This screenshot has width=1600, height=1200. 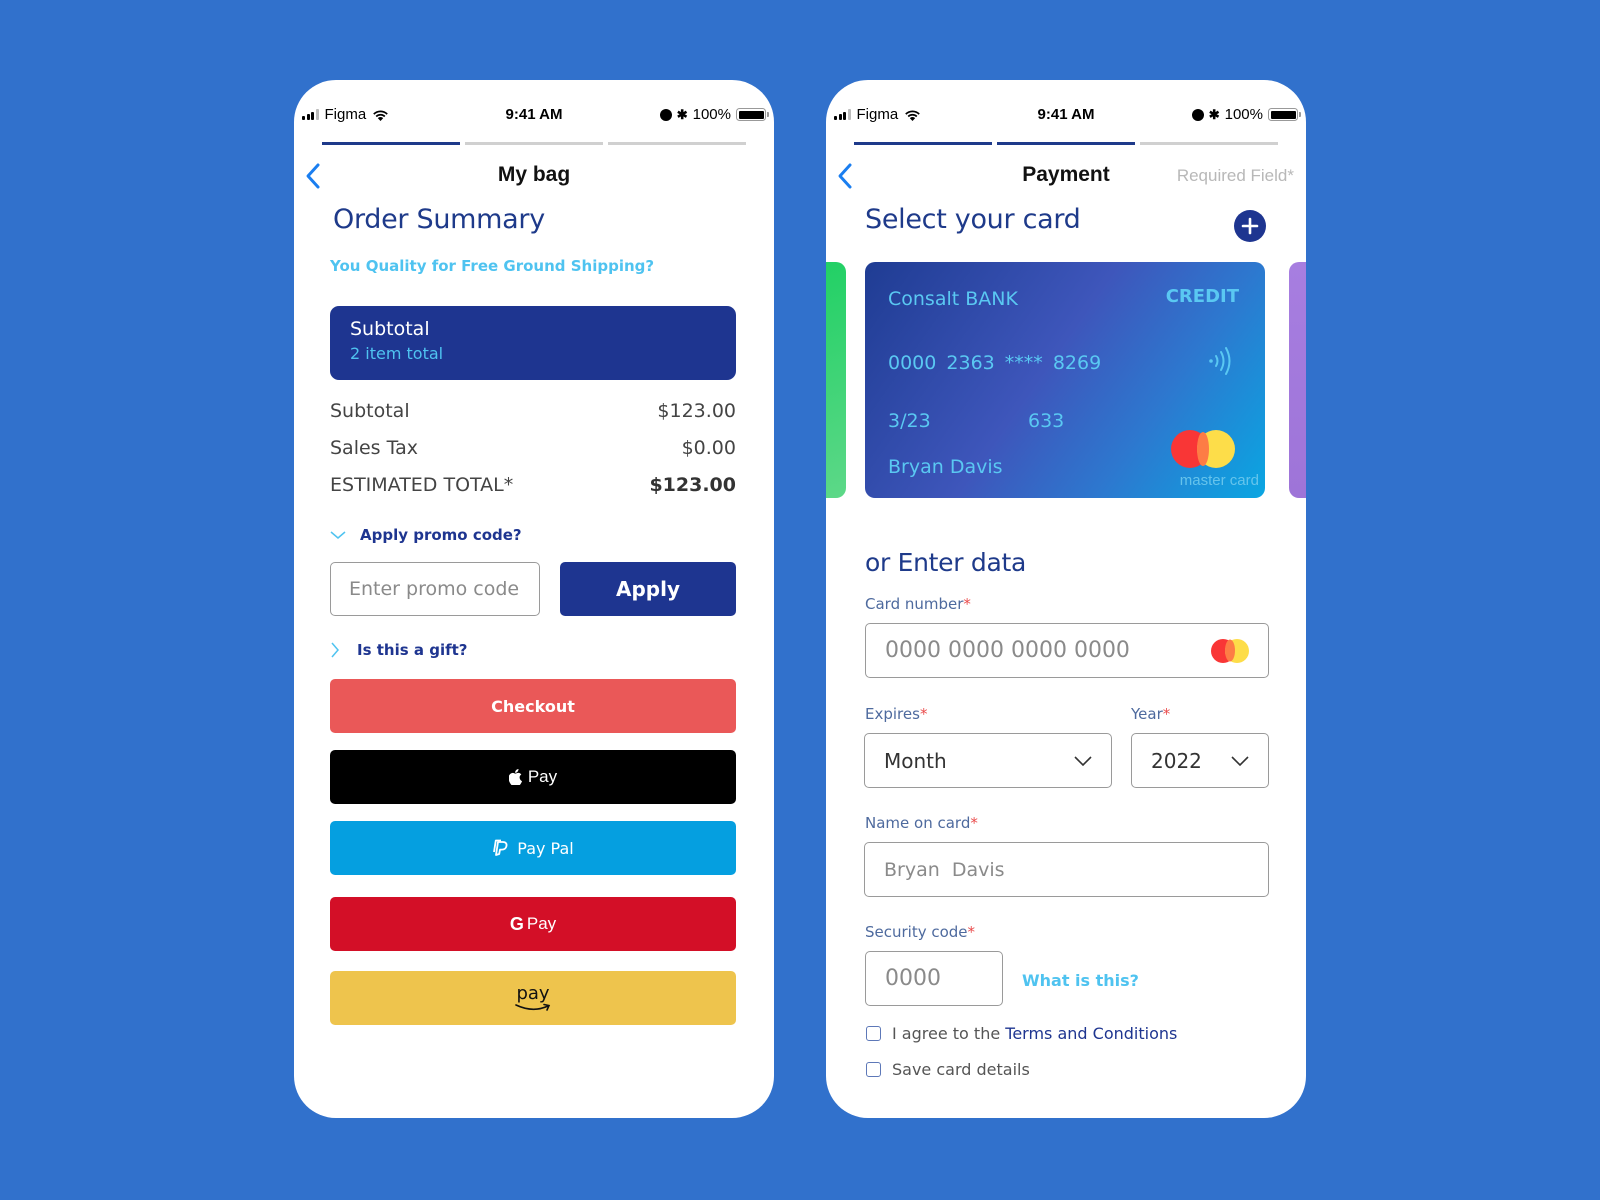 I want to click on nav-bar: Payment Required Field*, so click(x=1066, y=175).